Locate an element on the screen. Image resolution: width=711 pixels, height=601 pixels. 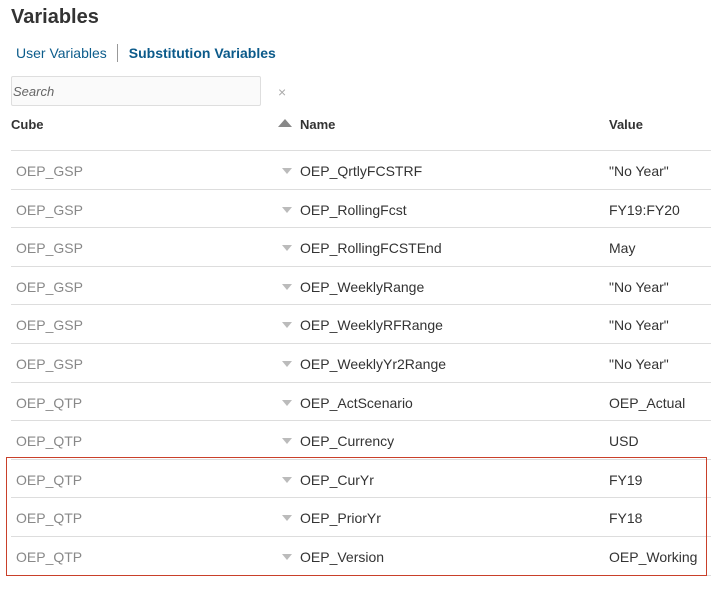
cell-name: OEP_RollingFCSTEnd is located at coordinates (371, 248).